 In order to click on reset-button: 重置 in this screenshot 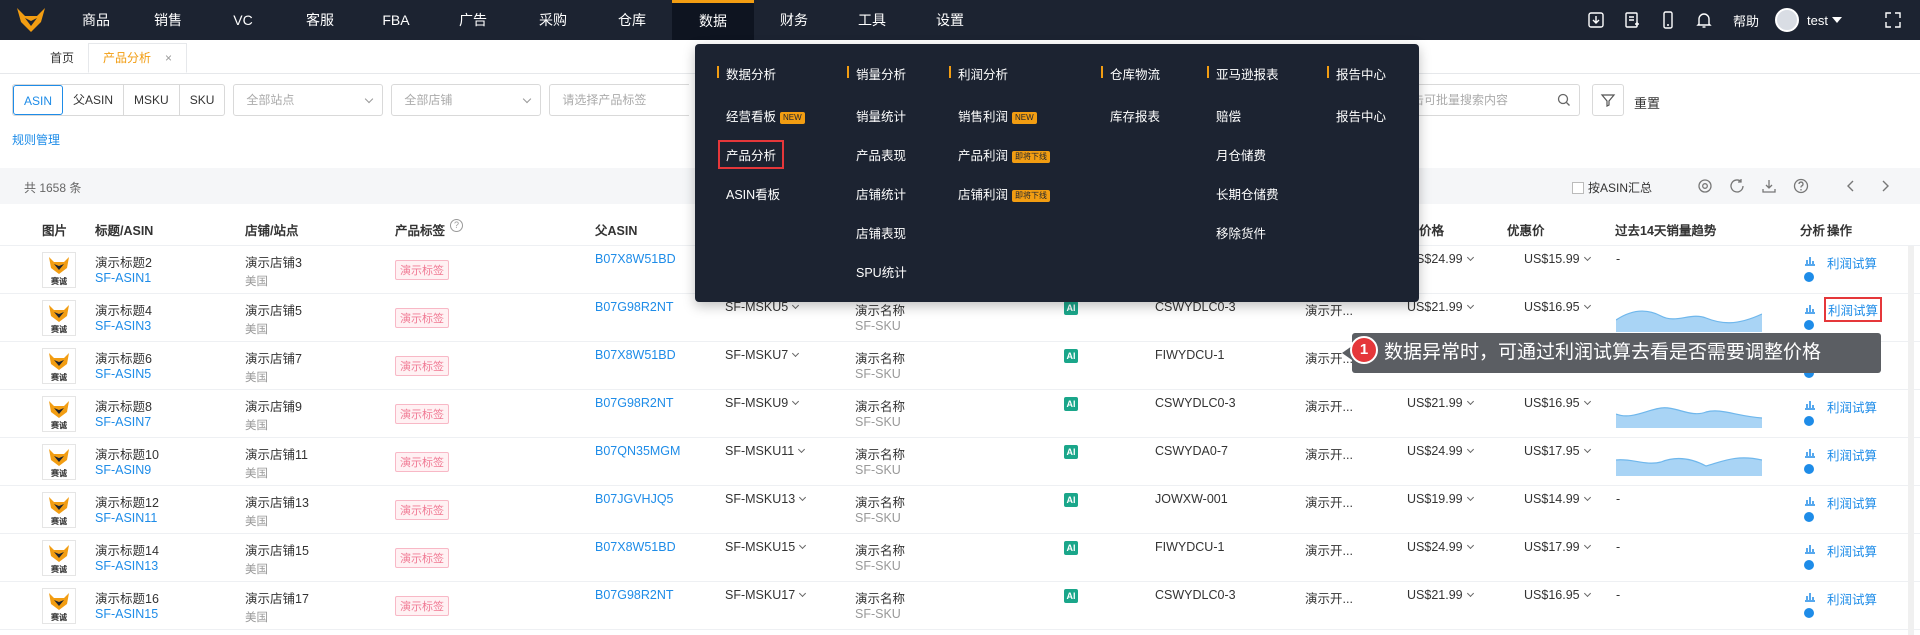, I will do `click(1647, 102)`.